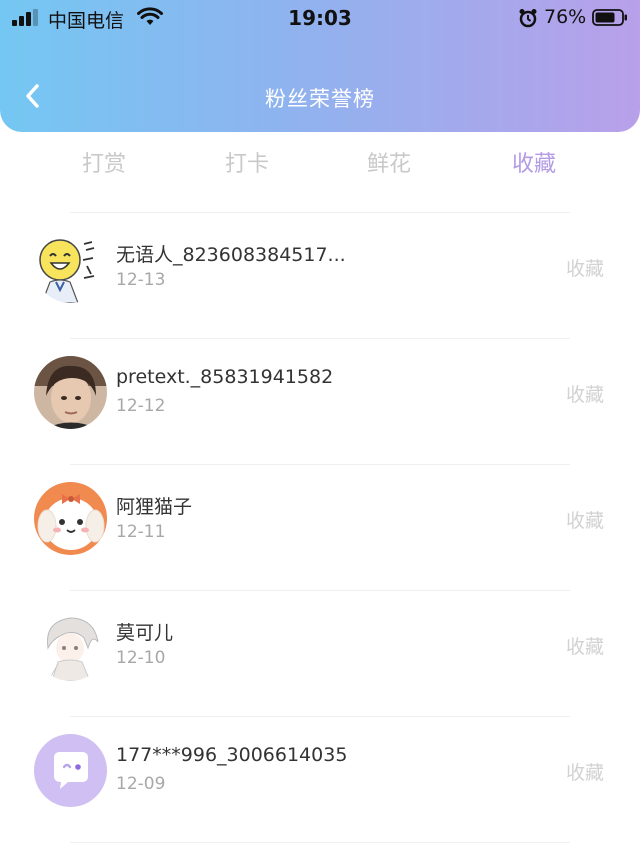 The image size is (640, 856). I want to click on tab-bar: 打赏 打卡 鲜花 收藏, so click(320, 163).